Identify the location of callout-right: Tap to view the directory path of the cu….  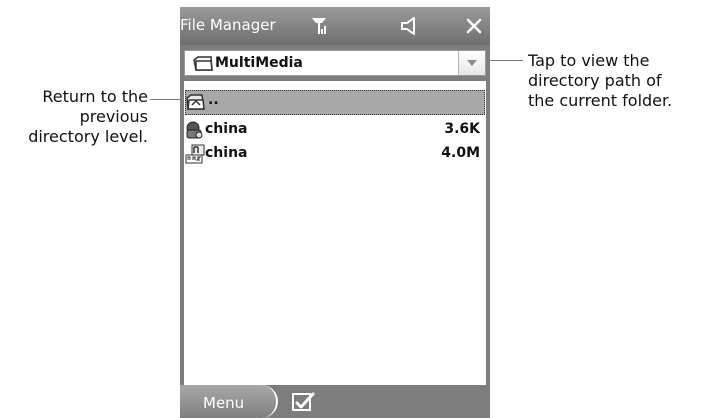
(600, 81).